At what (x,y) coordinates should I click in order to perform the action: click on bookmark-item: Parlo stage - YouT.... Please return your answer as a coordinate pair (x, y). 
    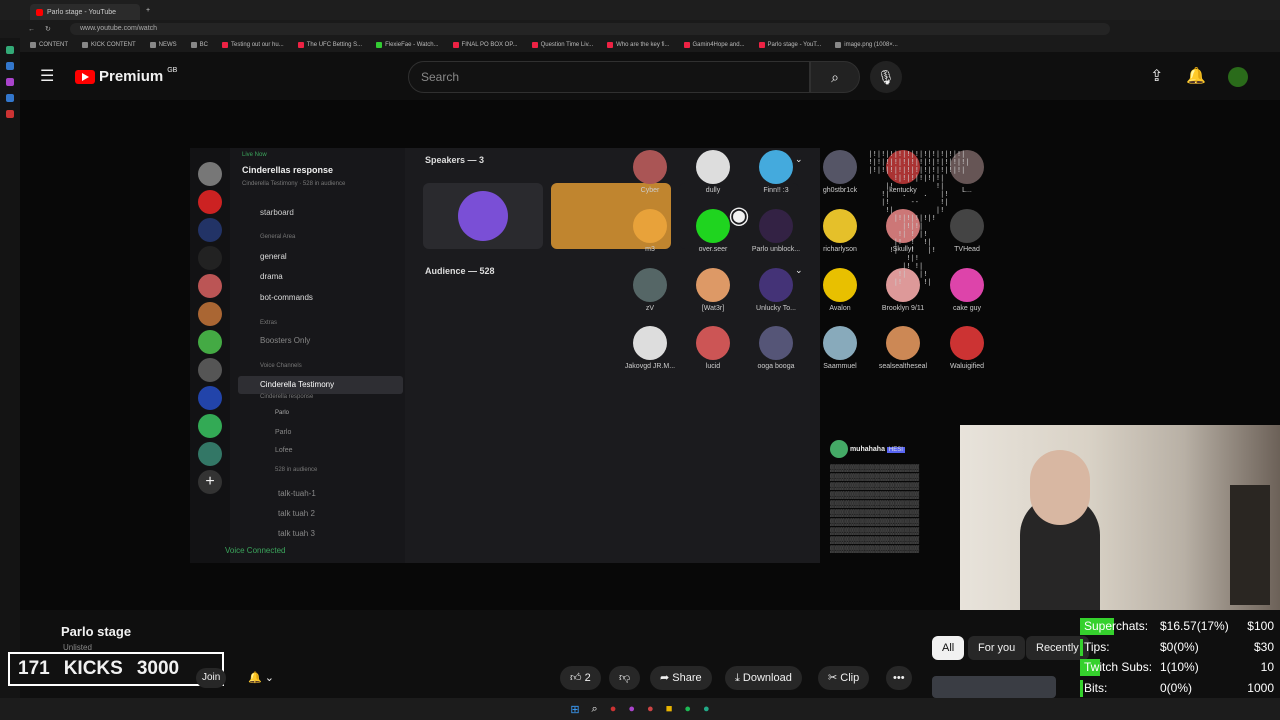
    Looking at the image, I should click on (789, 45).